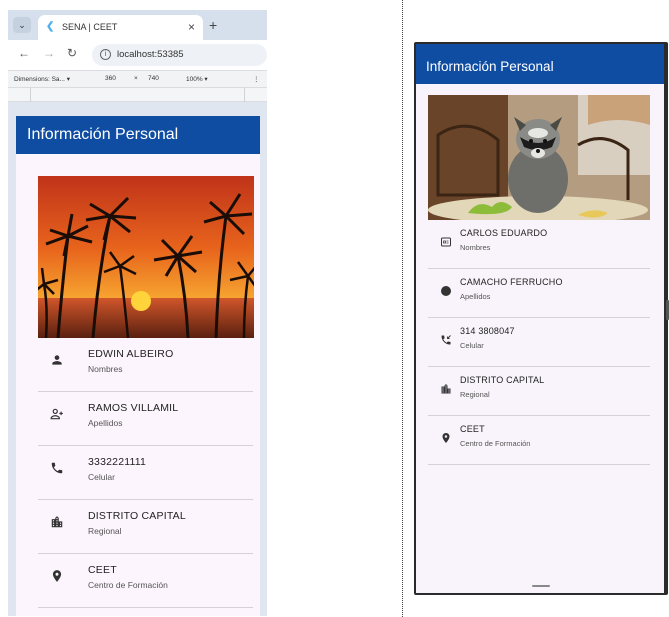 Image resolution: width=669 pixels, height=617 pixels. Describe the element at coordinates (487, 331) in the screenshot. I see `item-value: 314 3808047` at that location.